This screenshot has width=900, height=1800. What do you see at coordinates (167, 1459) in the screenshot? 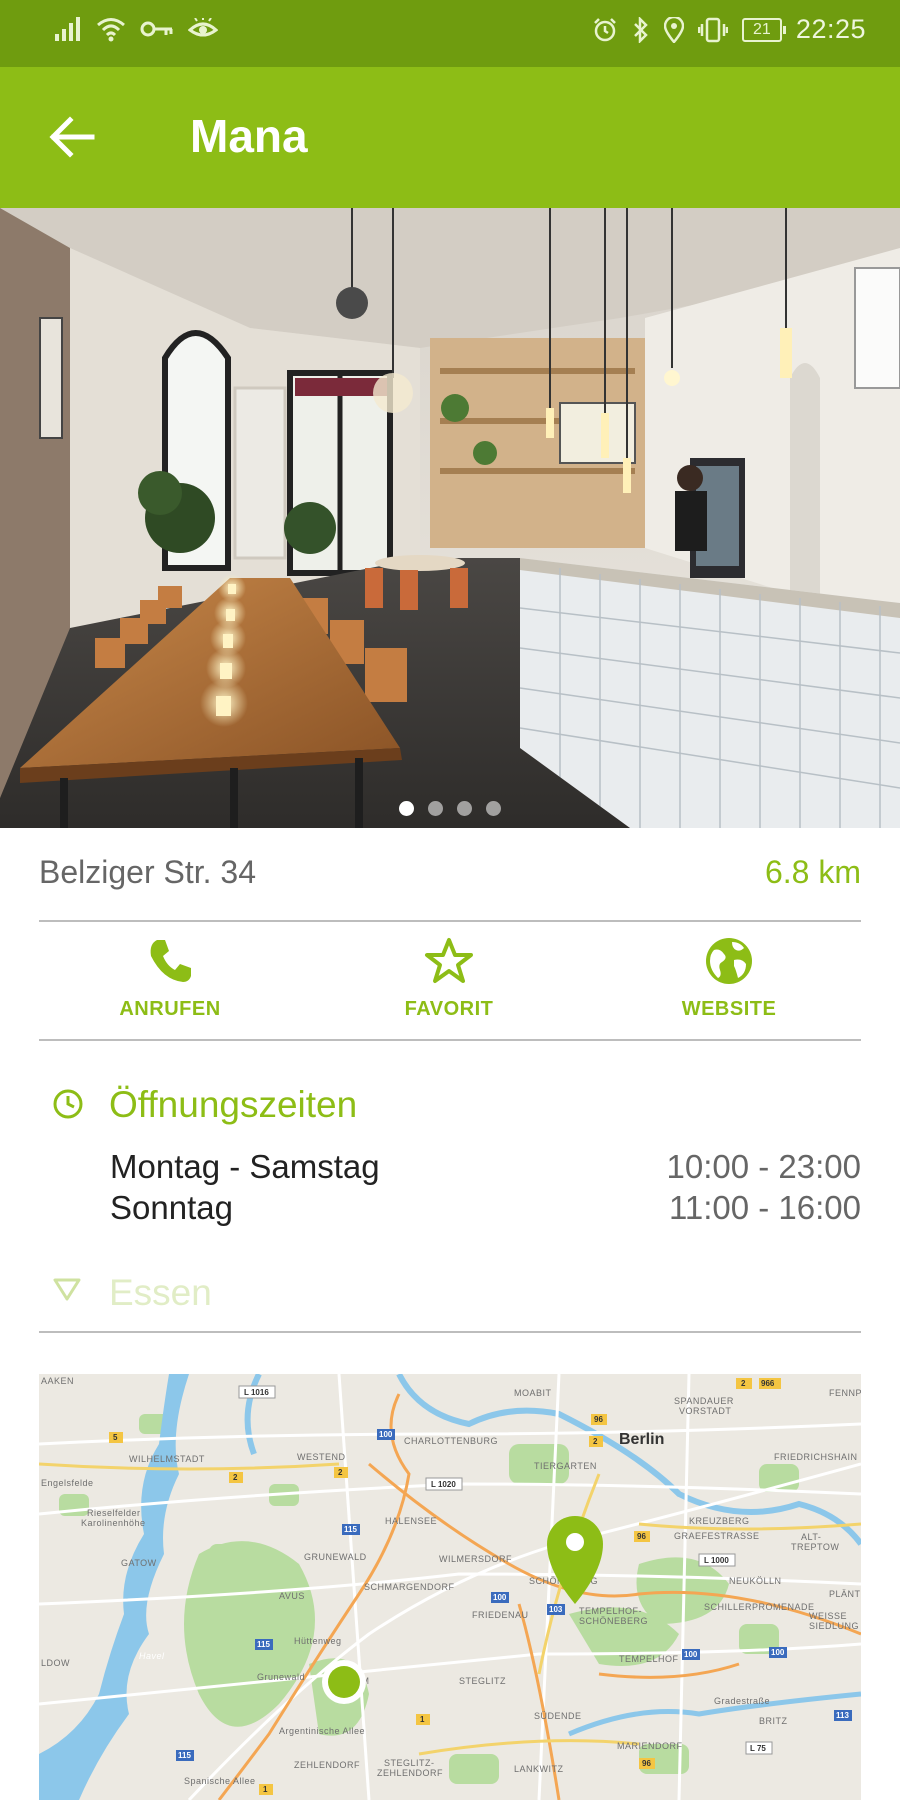
I see `svg-text: WILHELMSTADT` at bounding box center [167, 1459].